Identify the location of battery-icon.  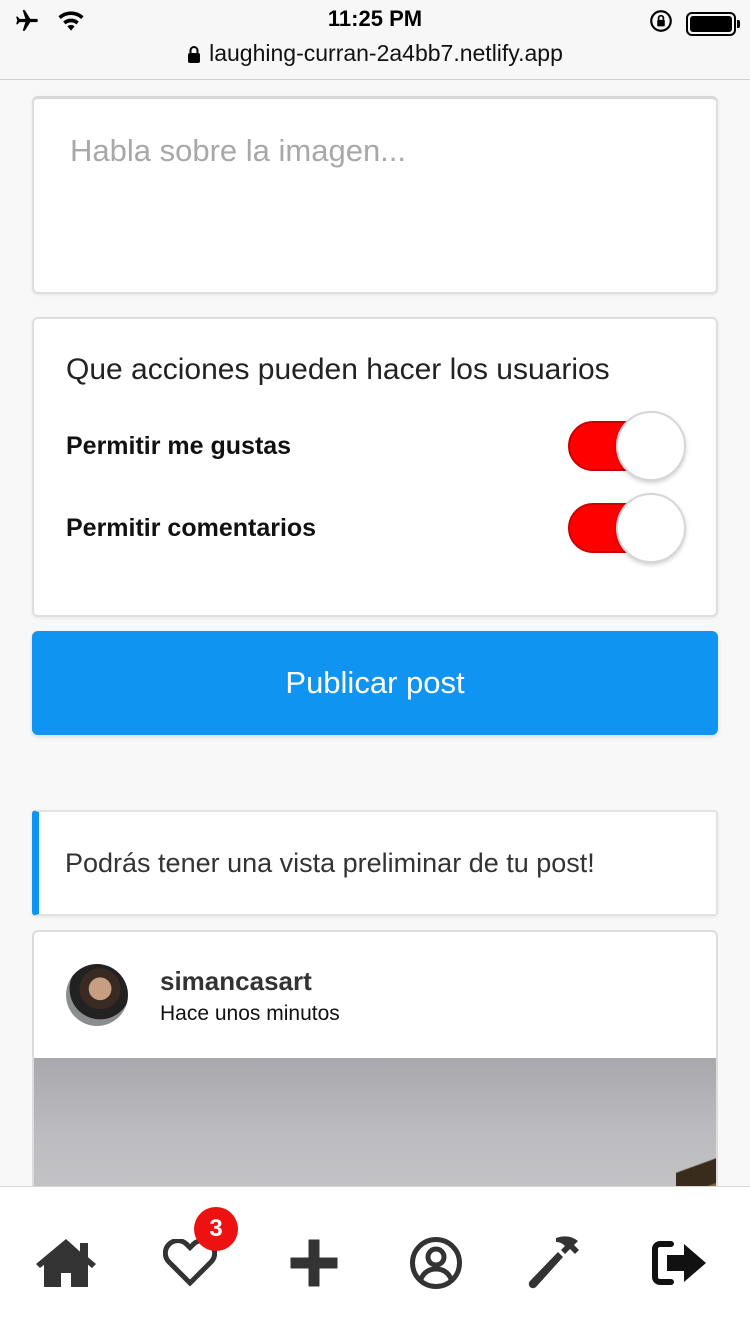
(713, 23).